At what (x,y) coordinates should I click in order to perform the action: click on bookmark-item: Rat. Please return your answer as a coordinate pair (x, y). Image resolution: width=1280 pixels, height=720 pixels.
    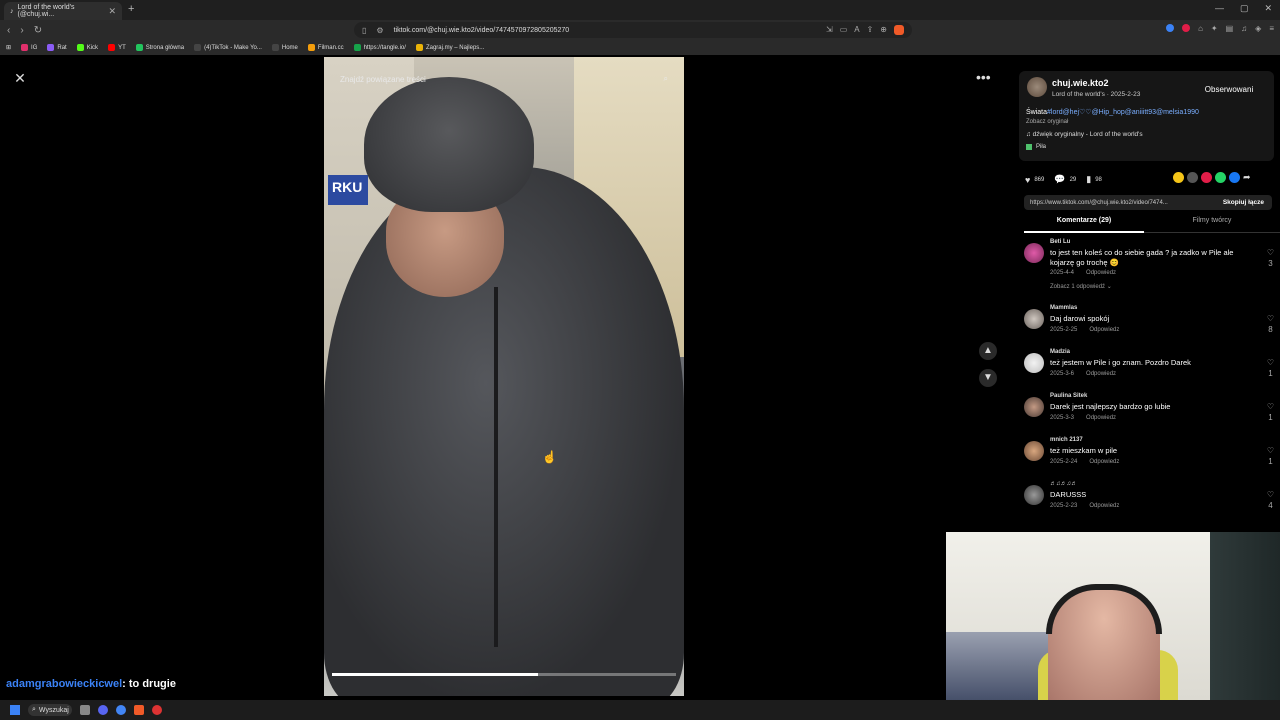
    Looking at the image, I should click on (57, 47).